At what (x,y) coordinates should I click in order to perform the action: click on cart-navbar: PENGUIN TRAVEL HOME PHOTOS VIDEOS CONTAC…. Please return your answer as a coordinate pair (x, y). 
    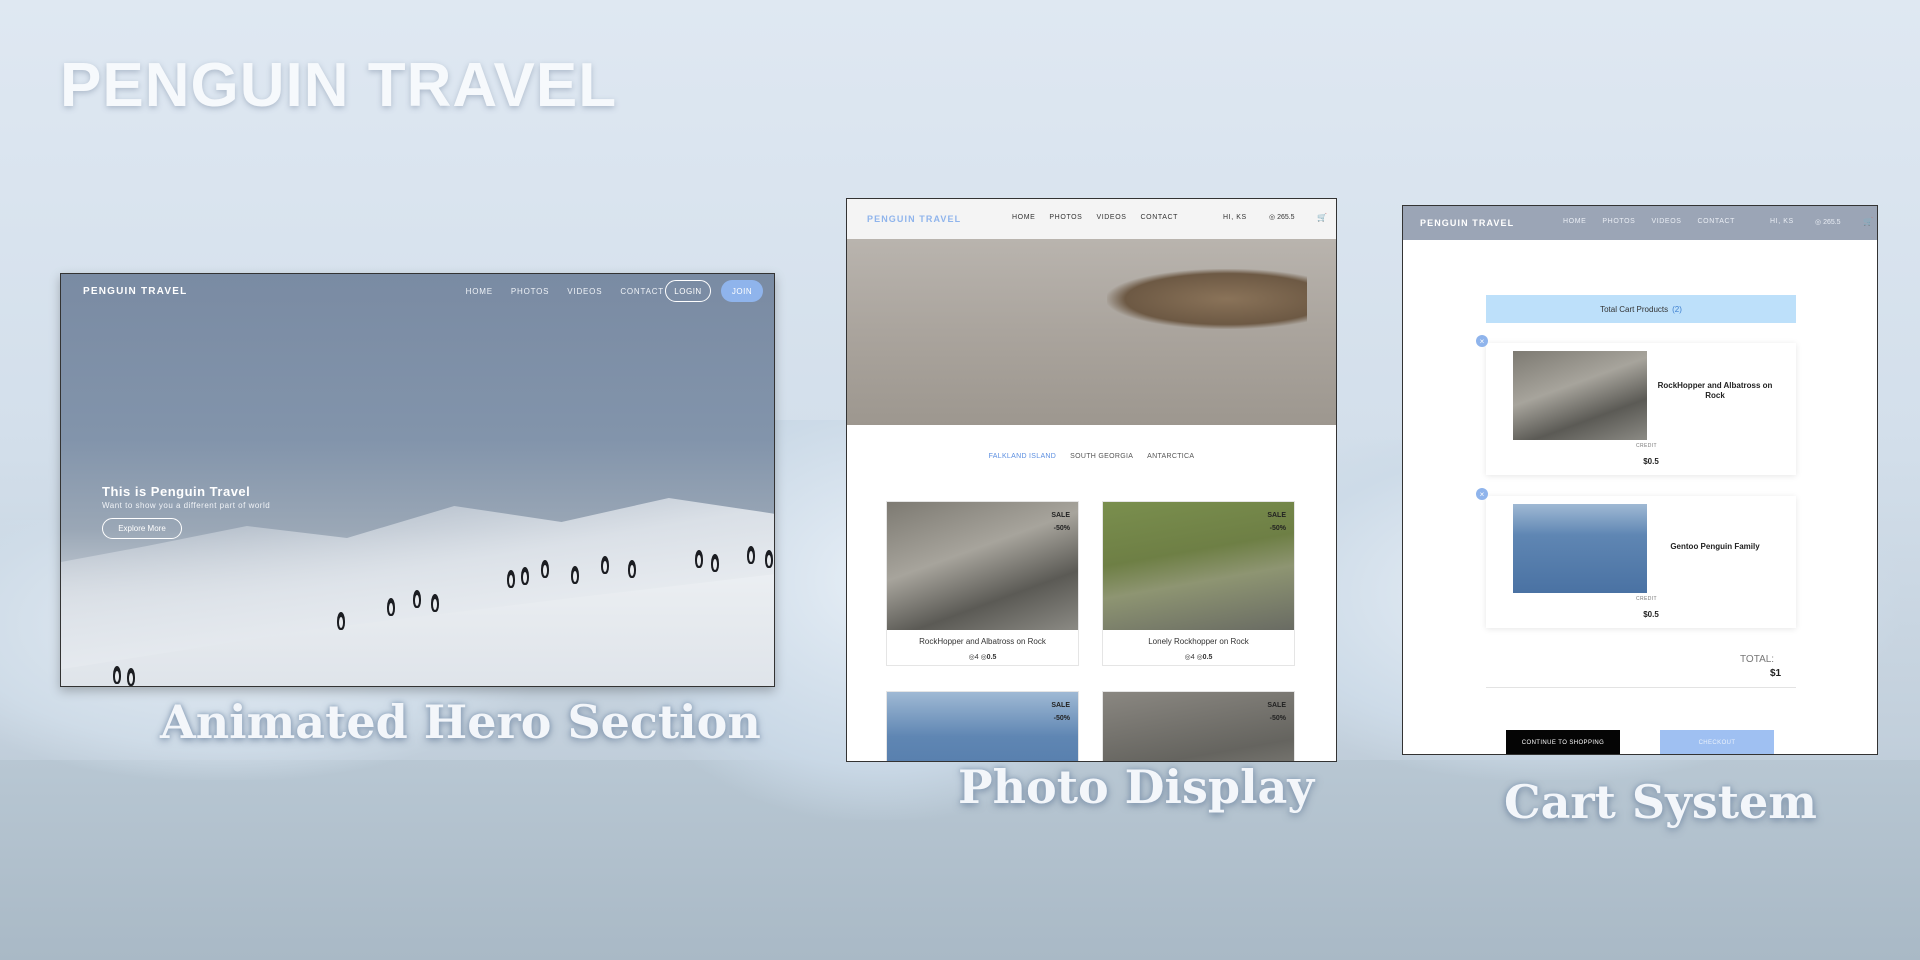
    Looking at the image, I should click on (1640, 223).